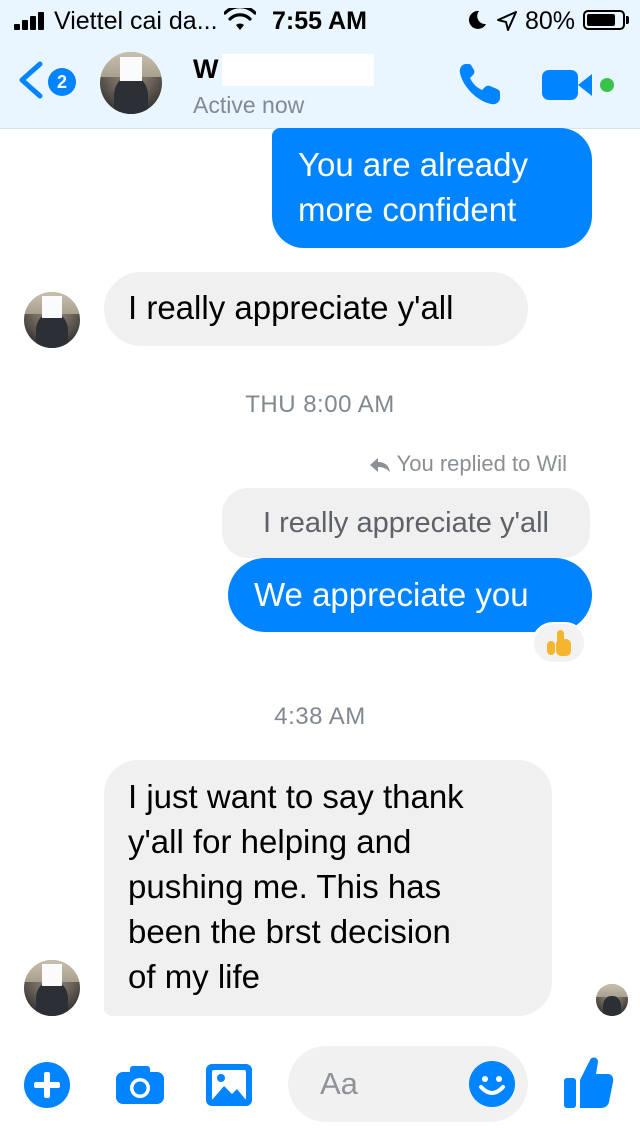  I want to click on thumbs-up-emoji-icon, so click(559, 643).